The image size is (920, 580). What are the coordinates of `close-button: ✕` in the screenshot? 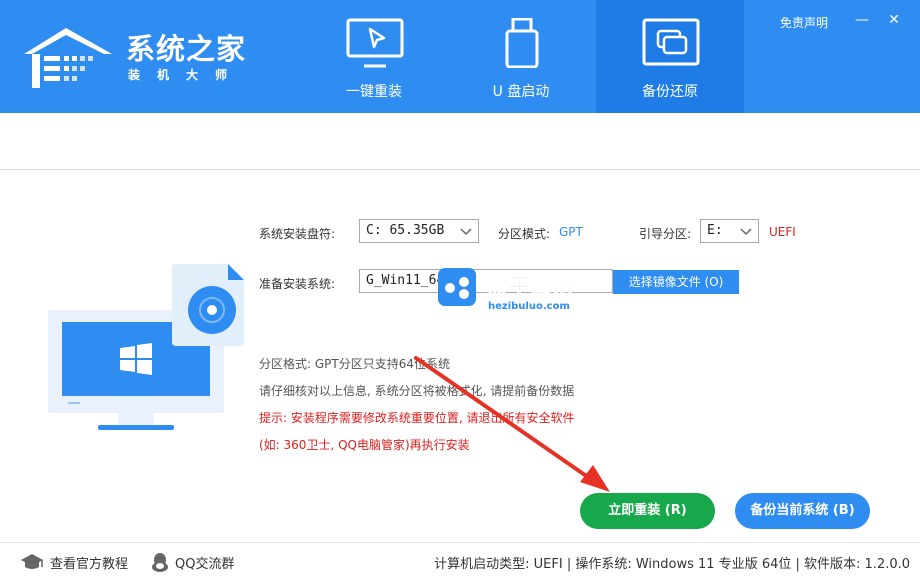 It's located at (894, 20).